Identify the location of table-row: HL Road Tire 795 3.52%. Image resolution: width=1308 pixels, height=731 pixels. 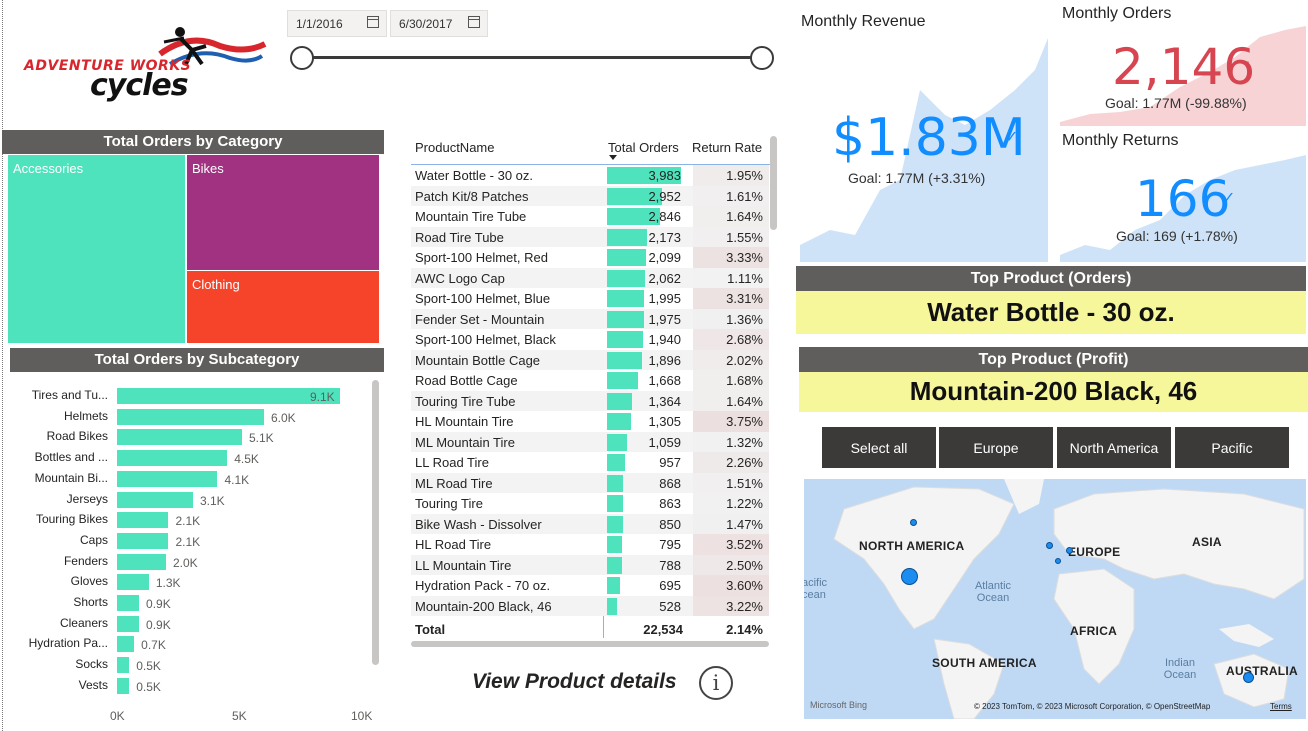
(590, 544).